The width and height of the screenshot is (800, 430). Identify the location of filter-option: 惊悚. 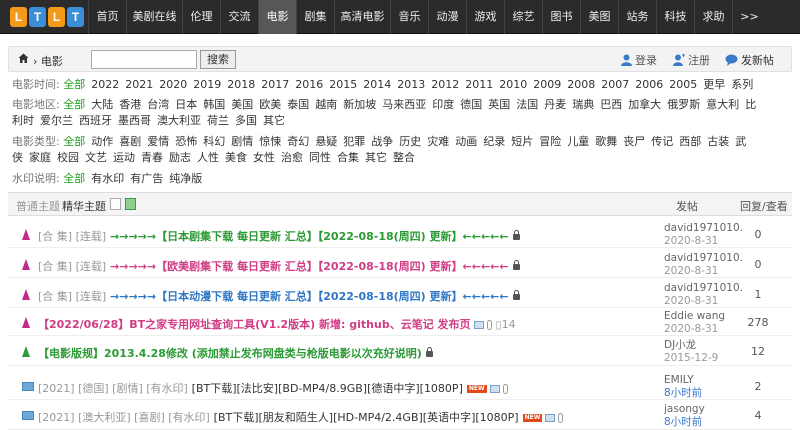
(270, 141).